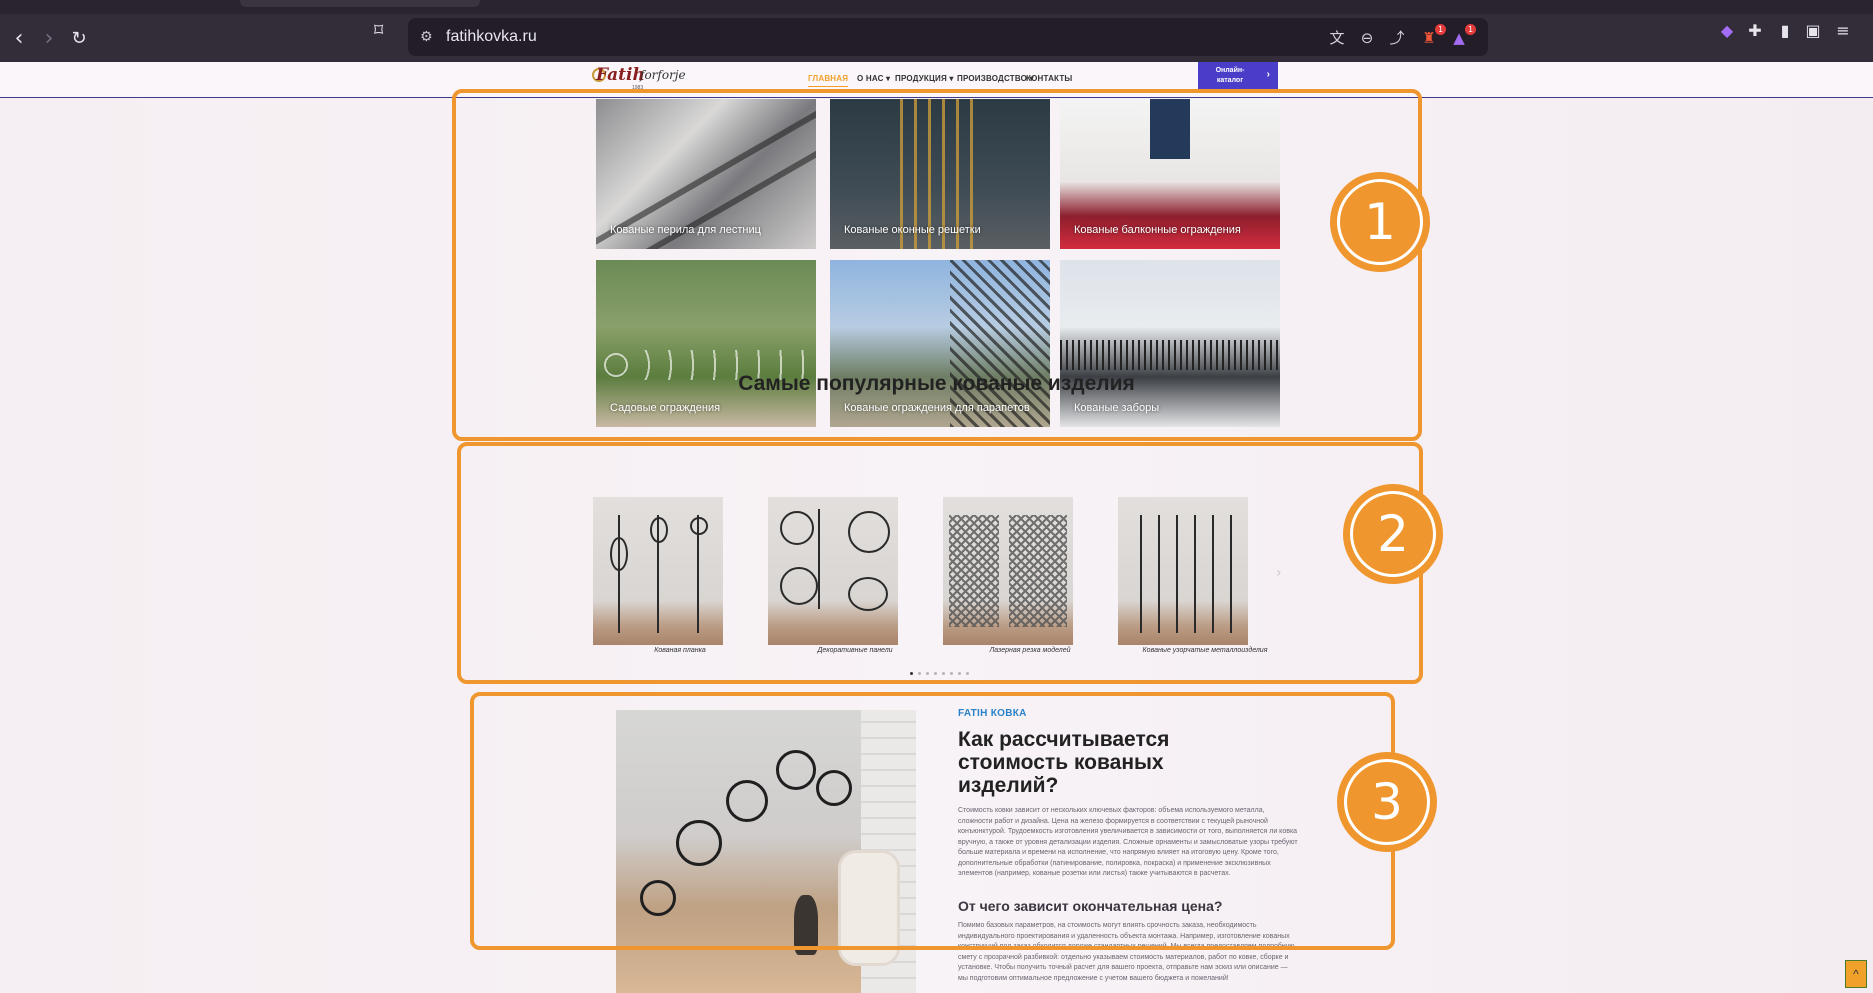  Describe the element at coordinates (828, 80) in the screenshot. I see `nav-home: ГЛАВНАЯ` at that location.